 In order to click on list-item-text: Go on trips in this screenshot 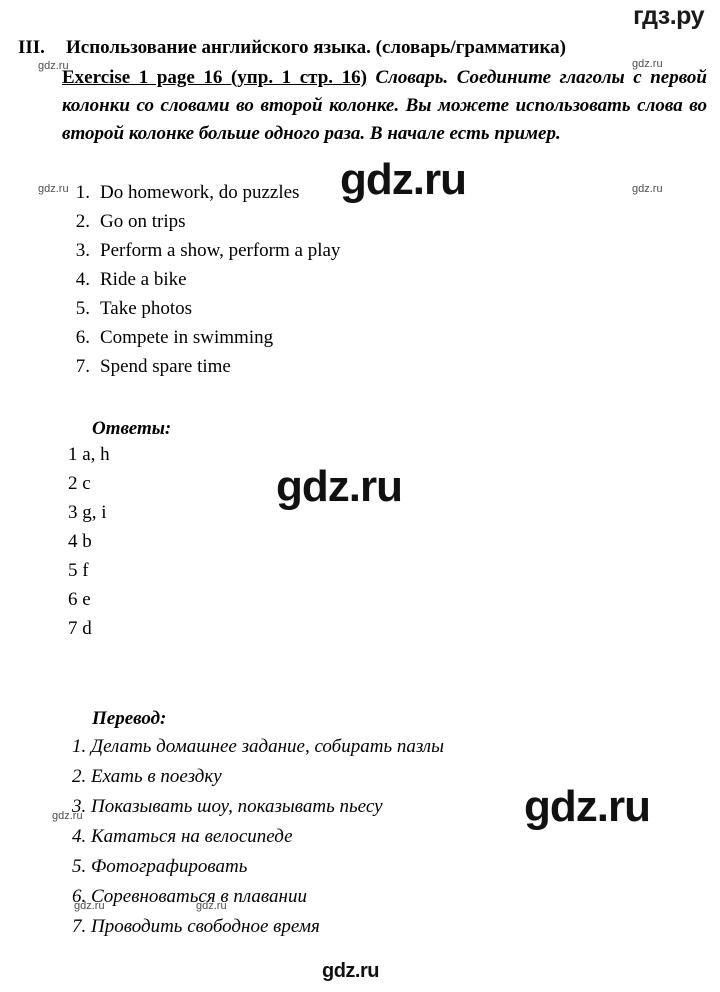, I will do `click(143, 221)`.